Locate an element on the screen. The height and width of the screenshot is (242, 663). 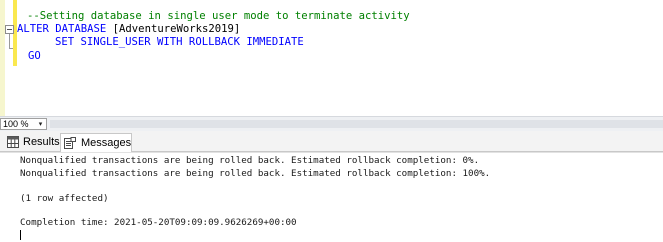
tab-messages: Messages is located at coordinates (96, 142).